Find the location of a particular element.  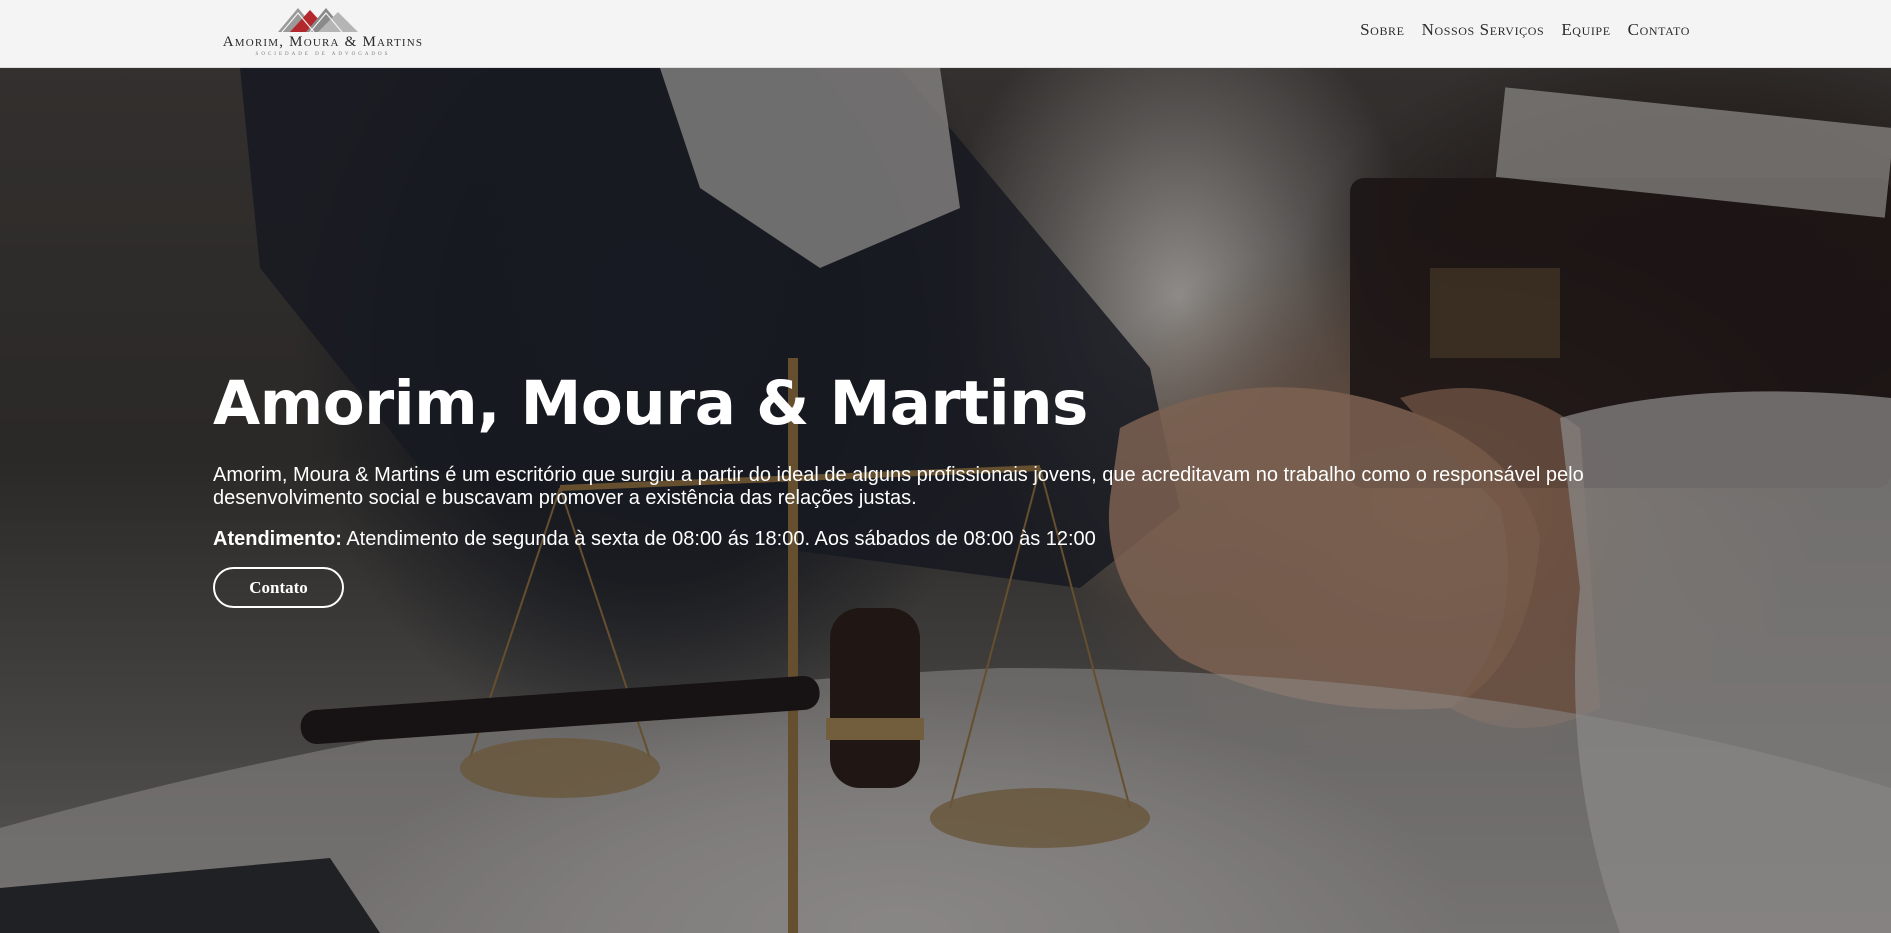

logo-mountains-icon is located at coordinates (318, 20).